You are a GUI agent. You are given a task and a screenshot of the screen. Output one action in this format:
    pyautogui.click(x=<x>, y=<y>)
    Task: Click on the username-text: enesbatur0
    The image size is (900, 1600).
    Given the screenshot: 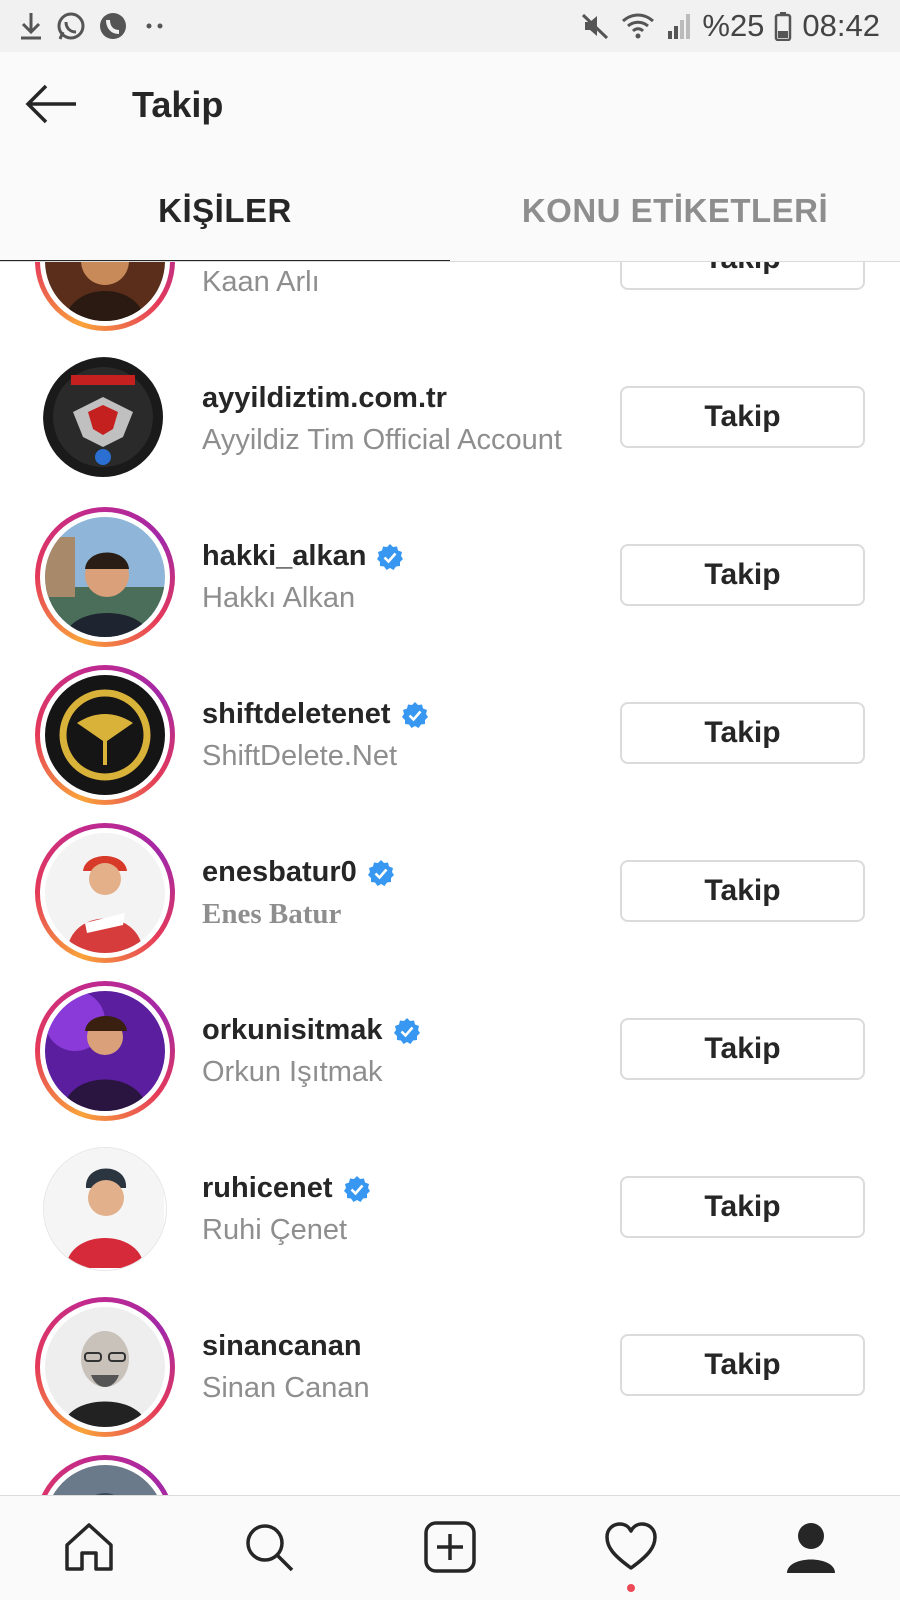 What is the action you would take?
    pyautogui.click(x=279, y=872)
    